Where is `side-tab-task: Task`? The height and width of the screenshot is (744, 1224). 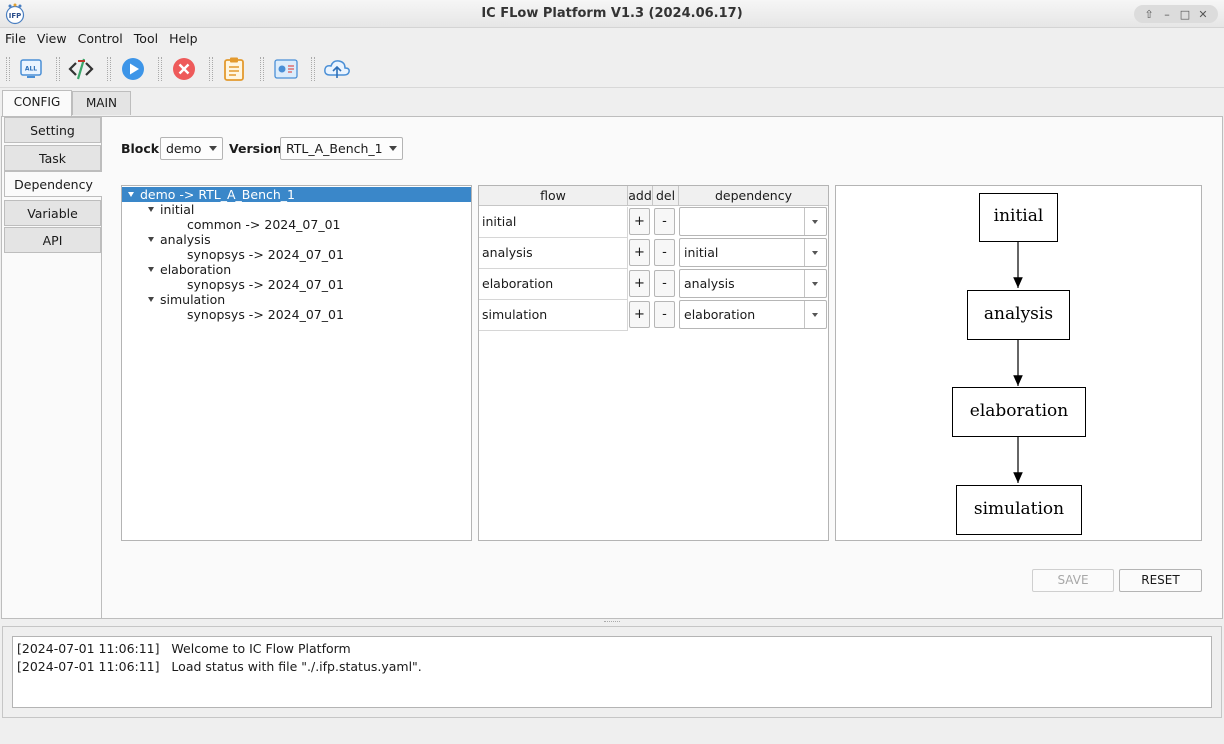 side-tab-task: Task is located at coordinates (52, 158).